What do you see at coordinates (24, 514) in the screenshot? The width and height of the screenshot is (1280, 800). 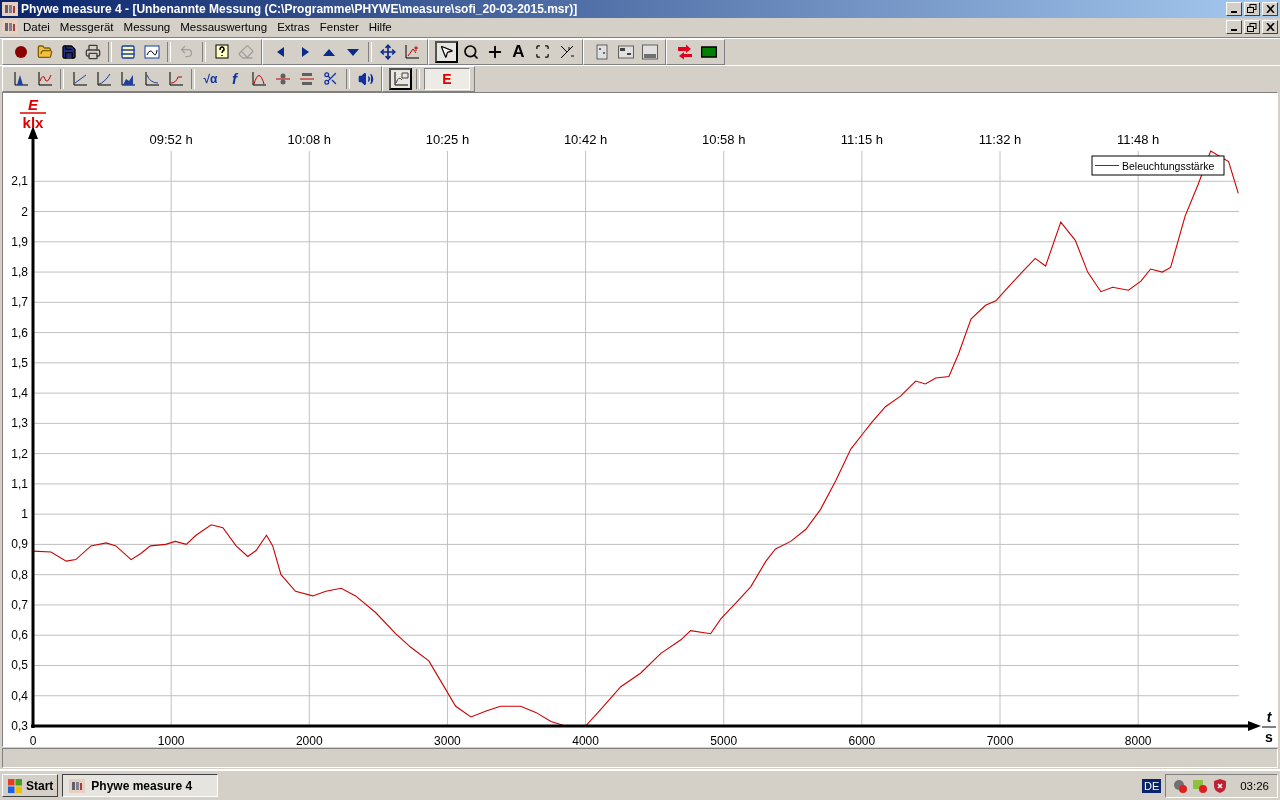 I see `y-tick-label: 1` at bounding box center [24, 514].